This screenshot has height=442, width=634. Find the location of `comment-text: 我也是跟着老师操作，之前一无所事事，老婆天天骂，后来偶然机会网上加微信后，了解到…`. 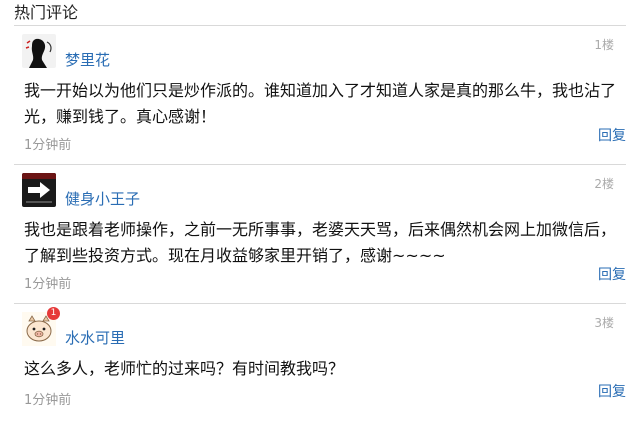

comment-text: 我也是跟着老师操作，之前一无所事事，老婆天天骂，后来偶然机会网上加微信后，了解到… is located at coordinates (320, 242).